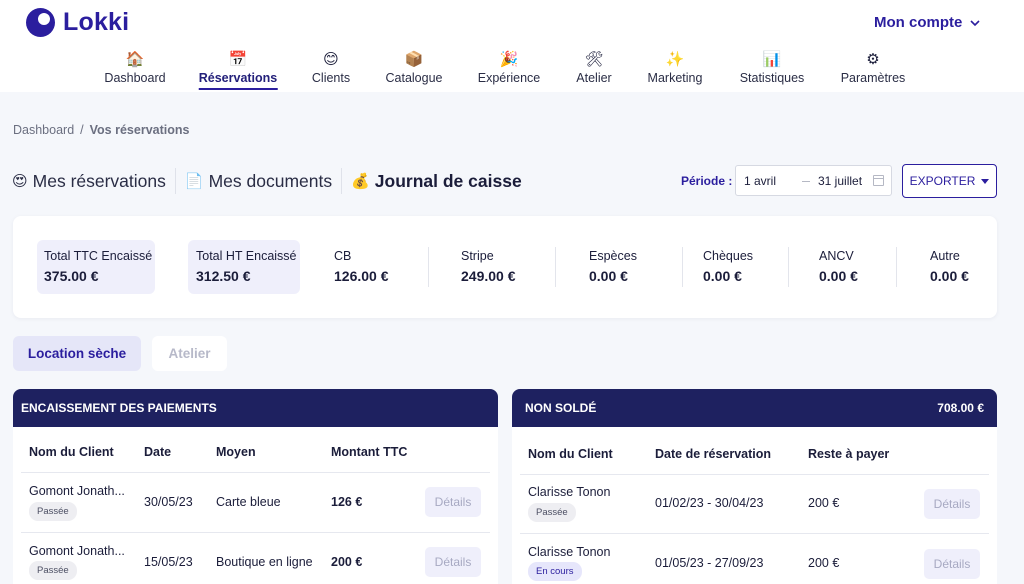  I want to click on nav-label: Catalogue, so click(414, 78).